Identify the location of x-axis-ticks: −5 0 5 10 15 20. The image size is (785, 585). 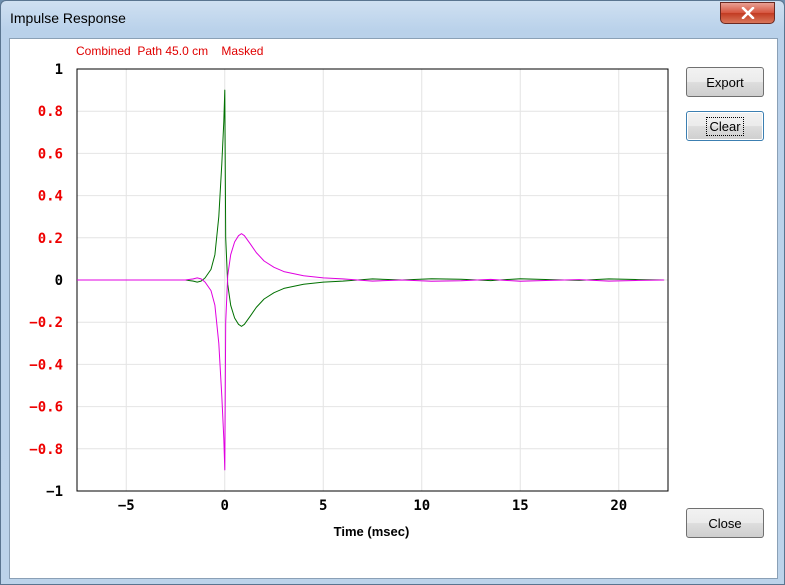
(372, 506).